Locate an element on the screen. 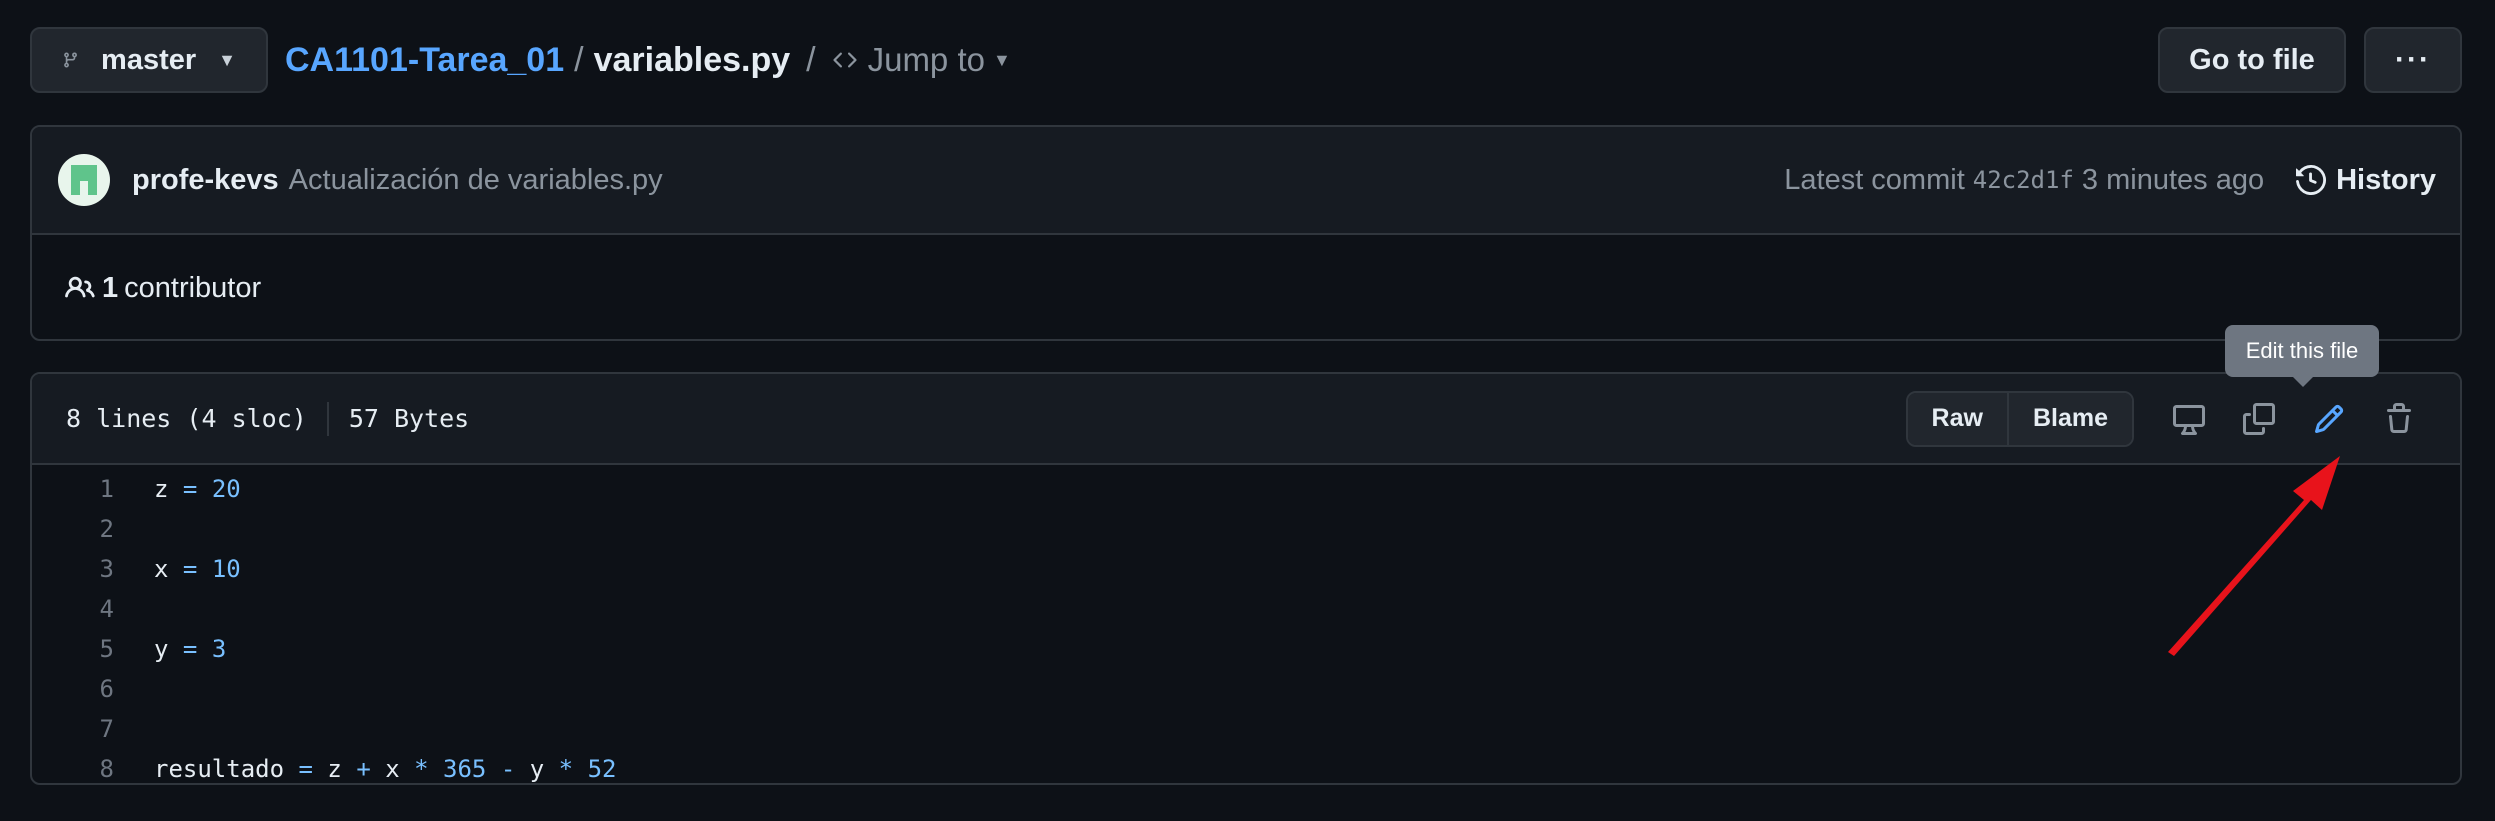 Image resolution: width=2495 pixels, height=821 pixels. code-token: + is located at coordinates (363, 769).